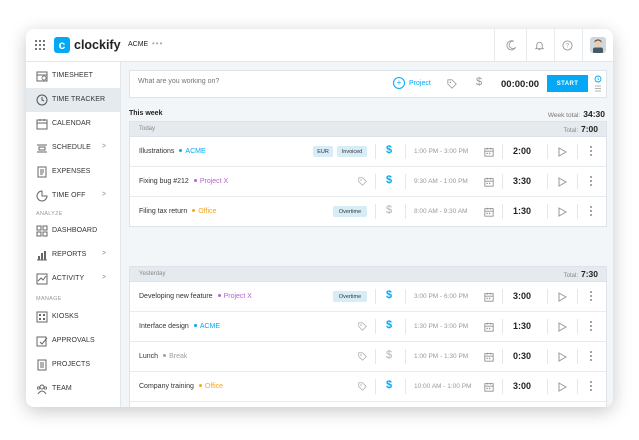  Describe the element at coordinates (511, 45) in the screenshot. I see `moon-icon` at that location.